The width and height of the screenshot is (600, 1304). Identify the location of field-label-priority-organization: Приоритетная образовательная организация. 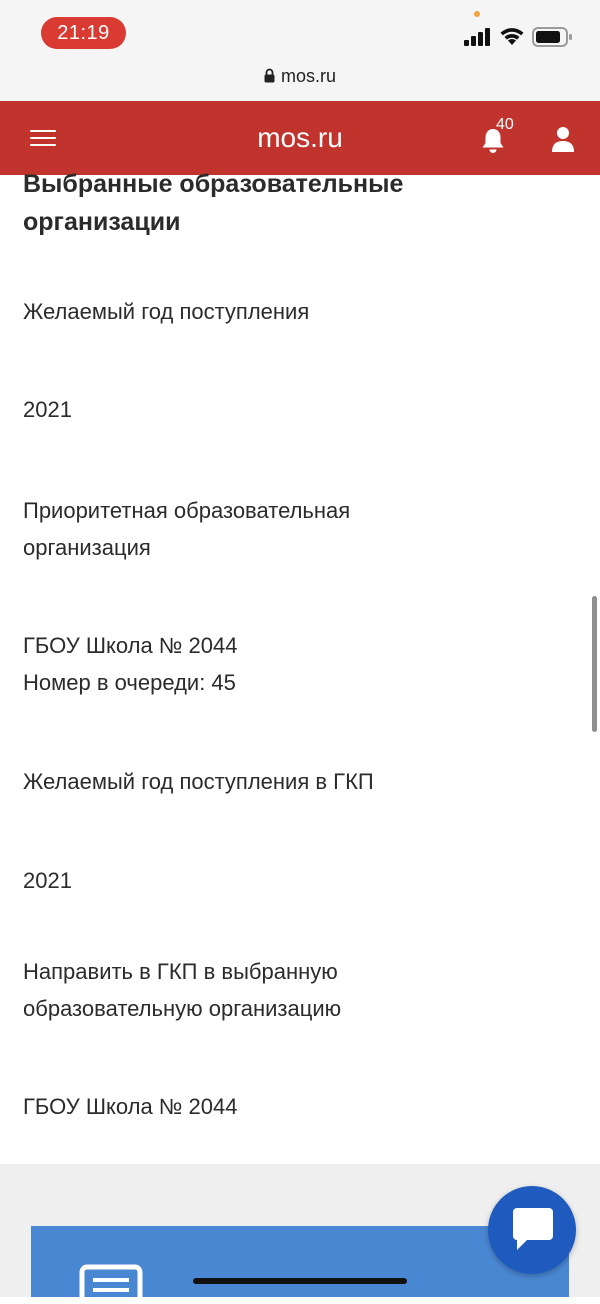
(187, 529).